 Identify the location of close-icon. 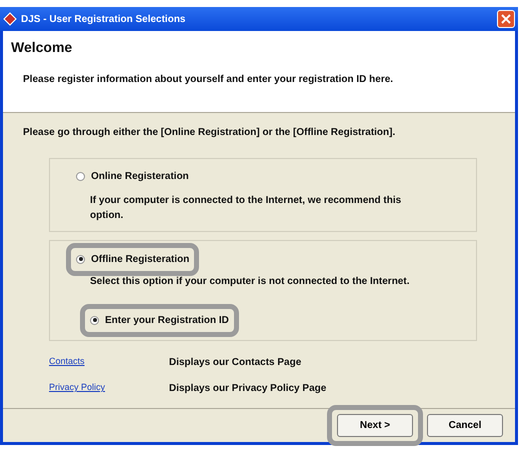
(506, 19).